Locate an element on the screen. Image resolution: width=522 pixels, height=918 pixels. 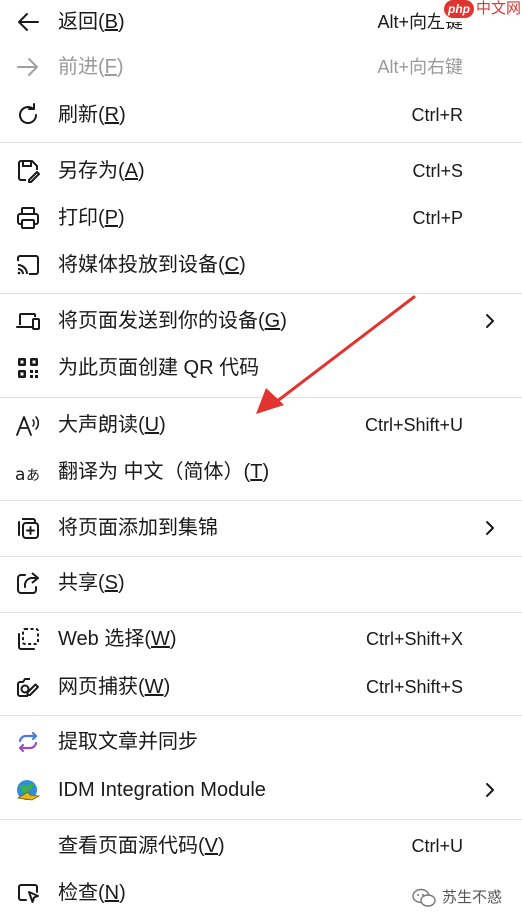
shortcut-refresh: Ctrl+R is located at coordinates (437, 115).